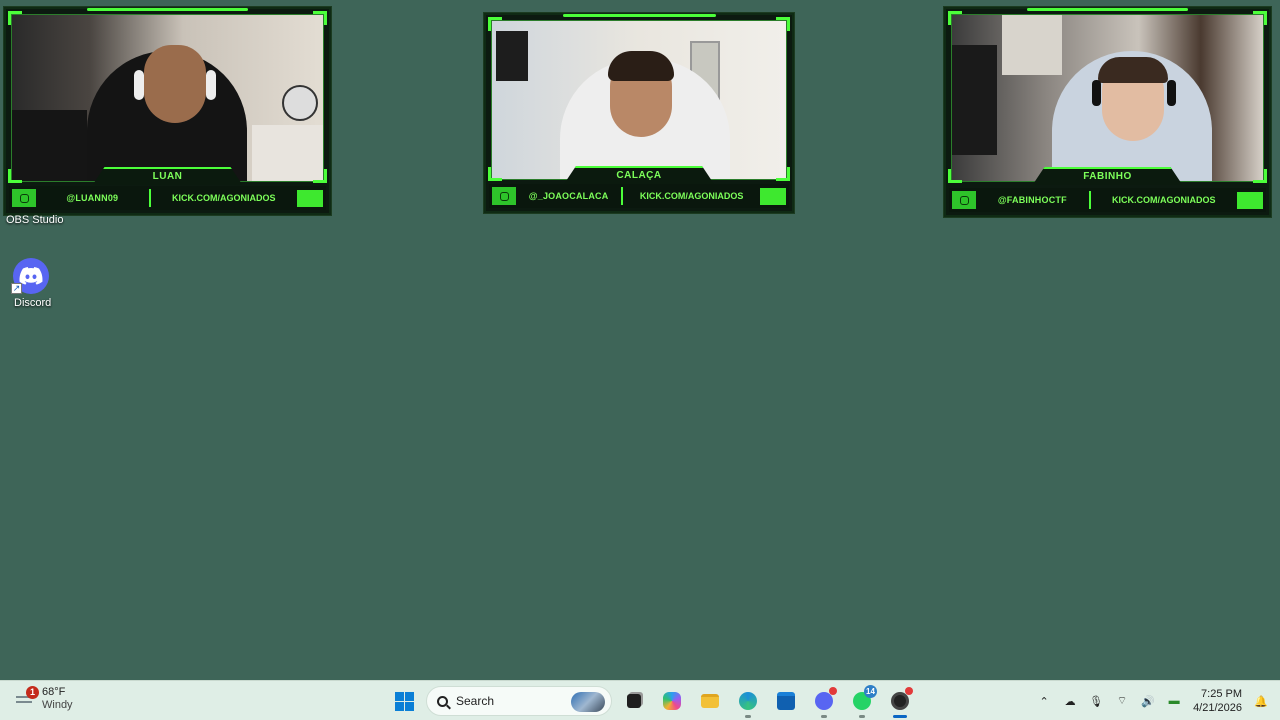 The image size is (1280, 720). I want to click on store-icon, so click(786, 701).